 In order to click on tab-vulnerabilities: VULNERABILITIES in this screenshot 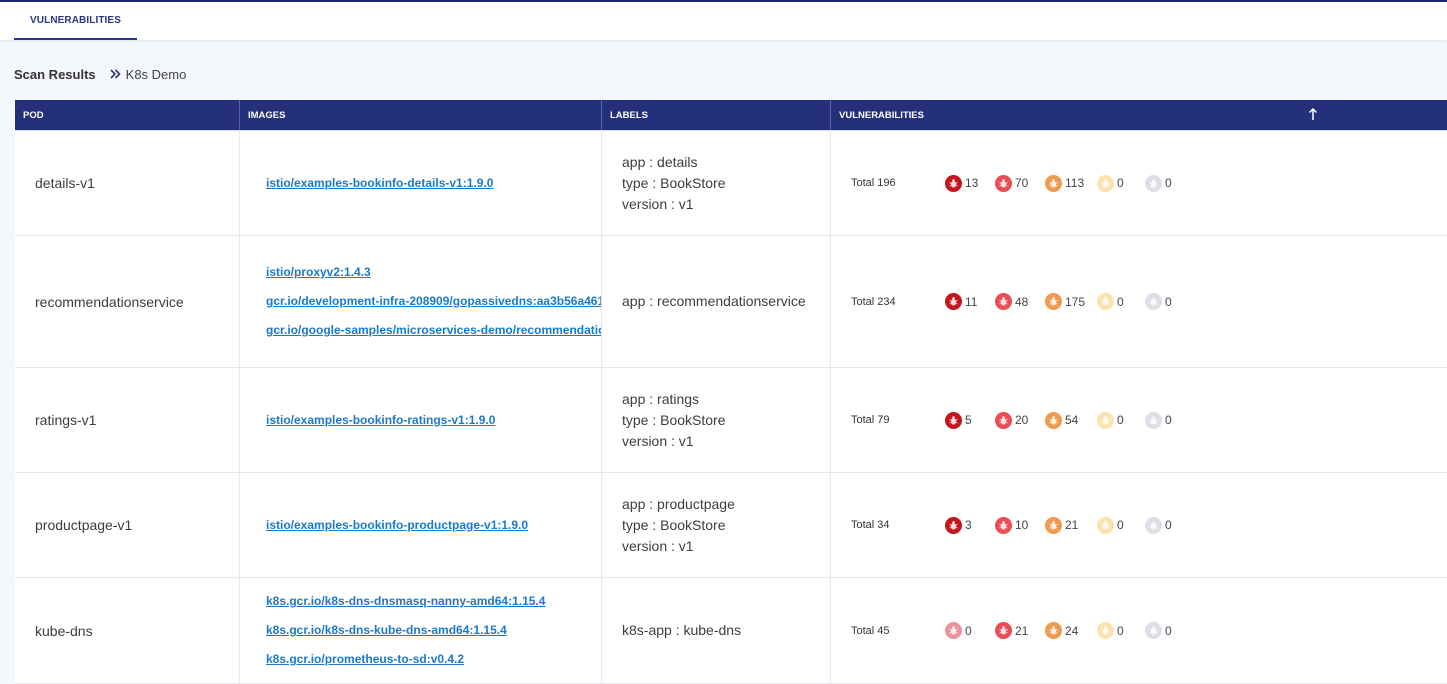, I will do `click(75, 21)`.